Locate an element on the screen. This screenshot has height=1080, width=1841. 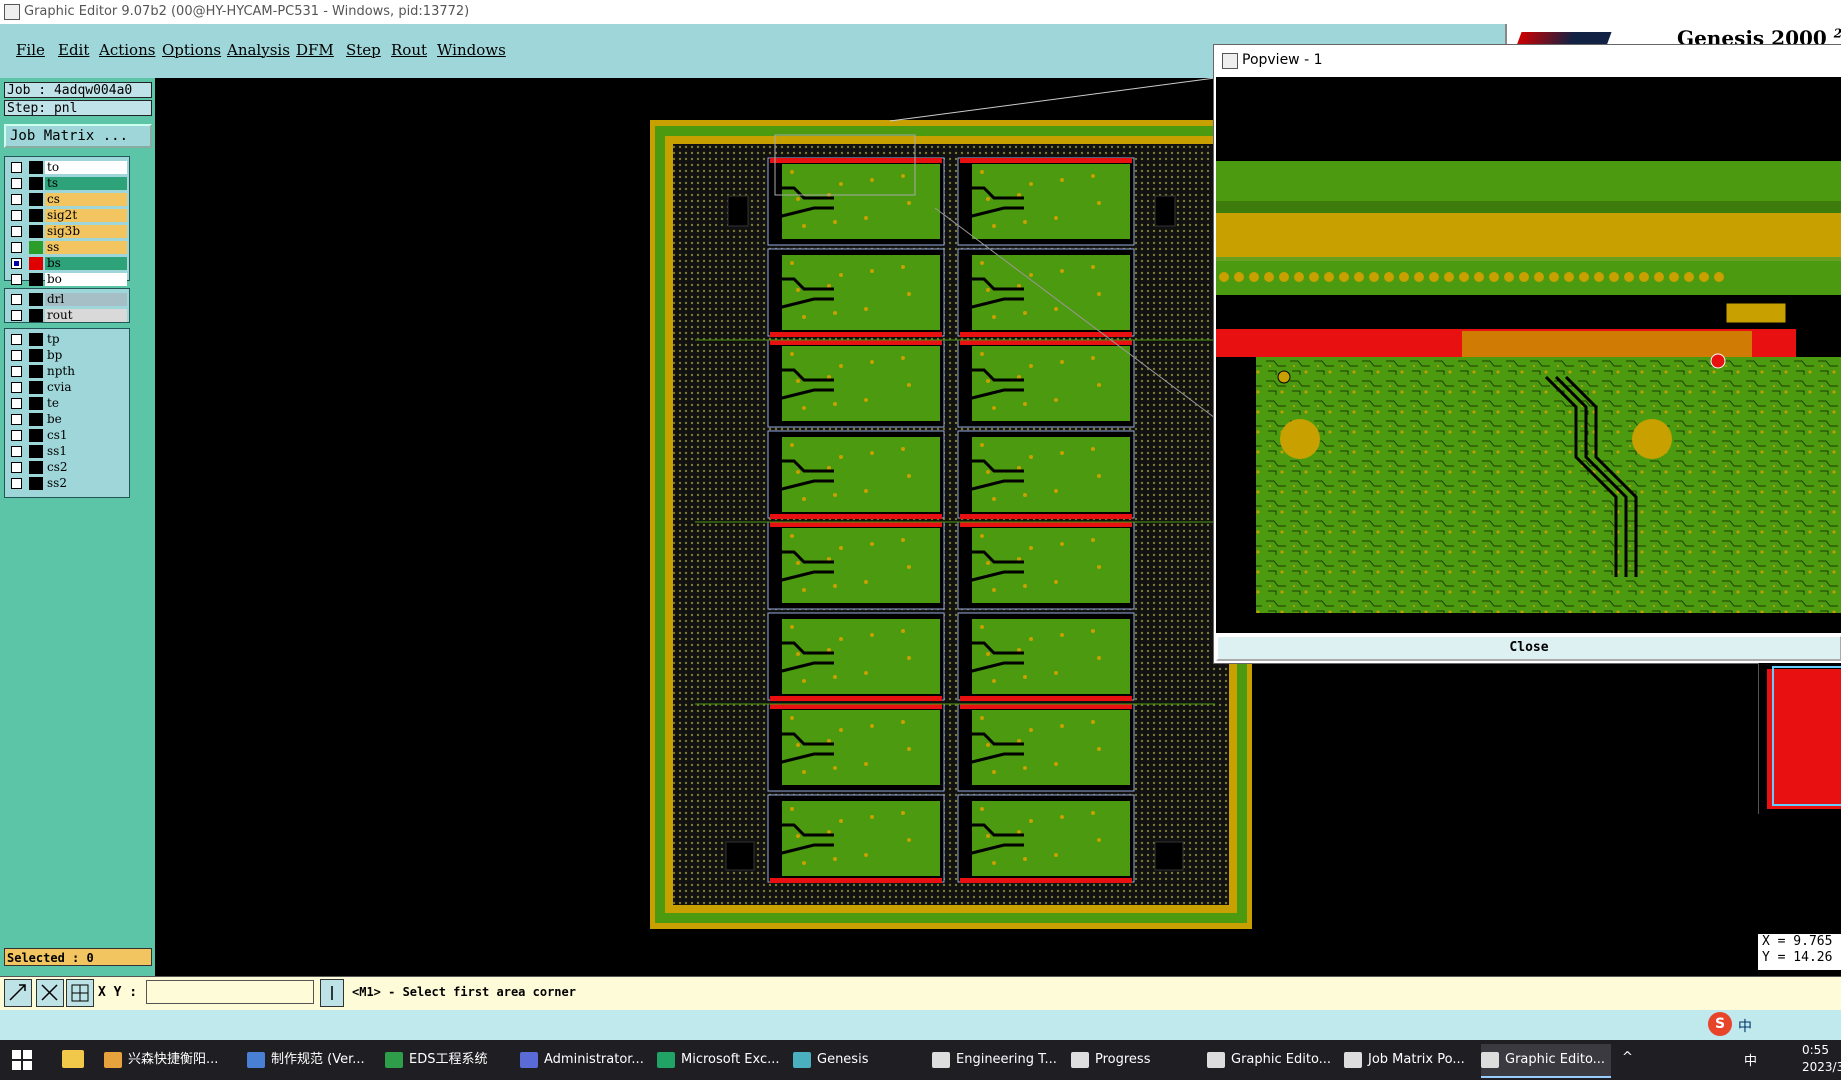
layer-name: bs is located at coordinates (86, 263).